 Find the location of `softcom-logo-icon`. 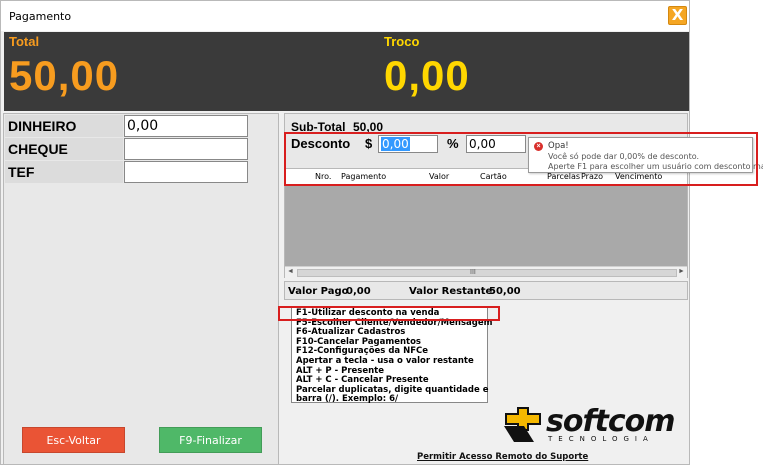

softcom-logo-icon is located at coordinates (522, 424).